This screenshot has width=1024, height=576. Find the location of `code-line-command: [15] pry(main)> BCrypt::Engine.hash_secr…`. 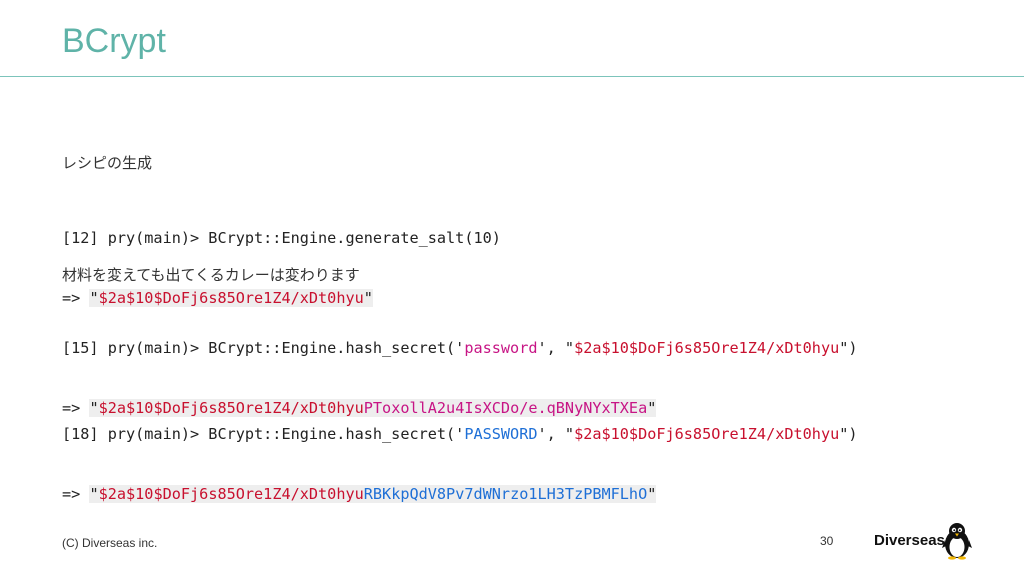

code-line-command: [15] pry(main)> BCrypt::Engine.hash_secr… is located at coordinates (460, 348).